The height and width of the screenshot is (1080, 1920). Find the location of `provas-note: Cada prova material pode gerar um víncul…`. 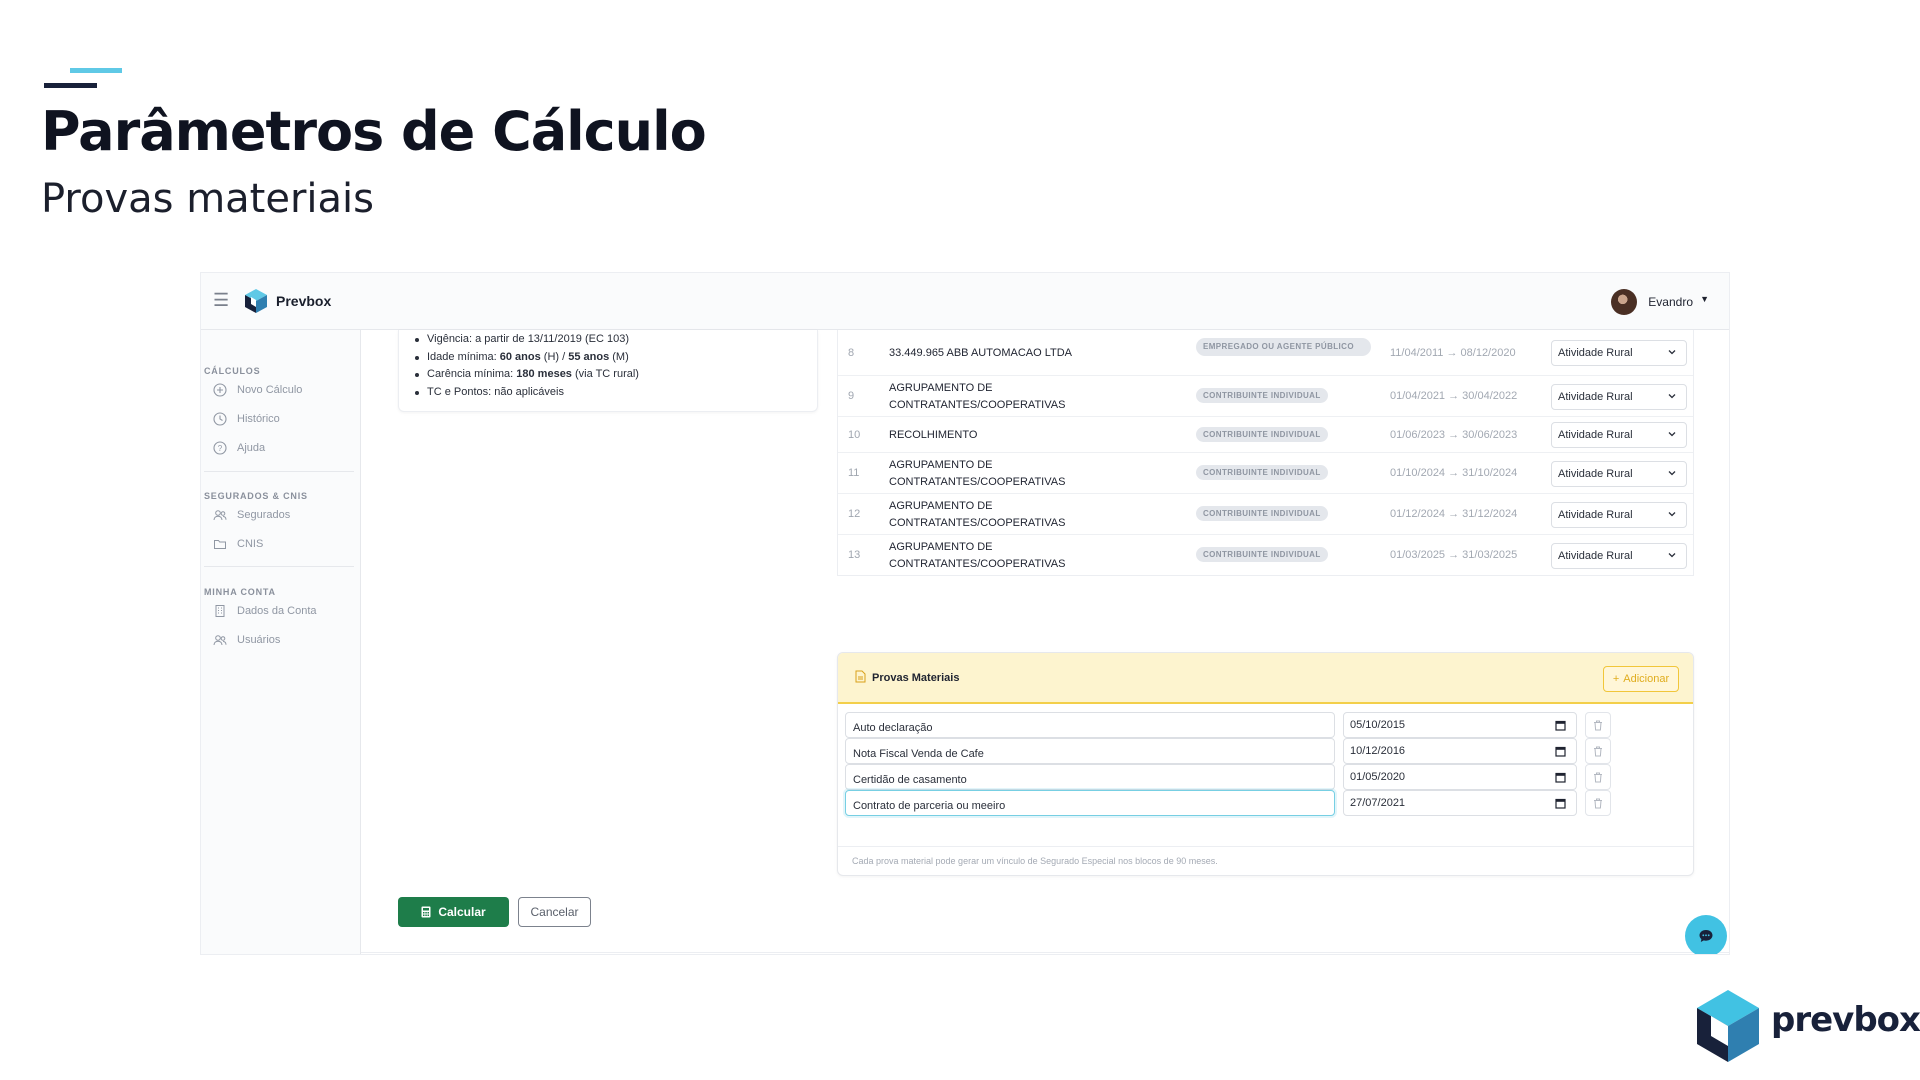

provas-note: Cada prova material pode gerar um víncul… is located at coordinates (1035, 861).